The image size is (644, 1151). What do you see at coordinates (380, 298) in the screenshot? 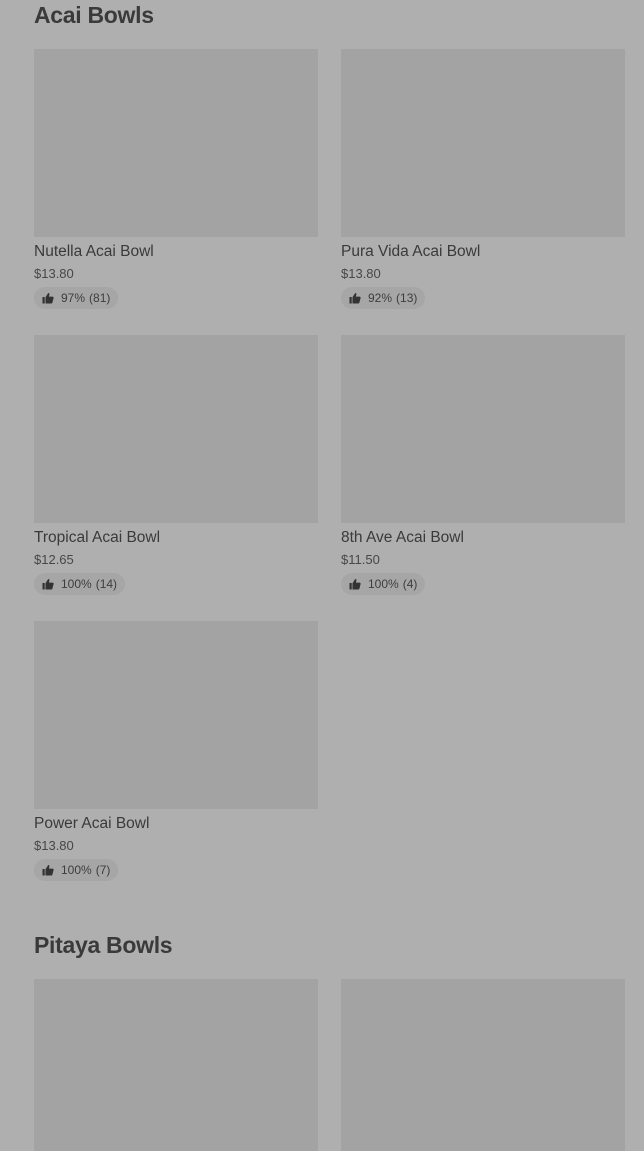
I see `rating-percent: 92%` at bounding box center [380, 298].